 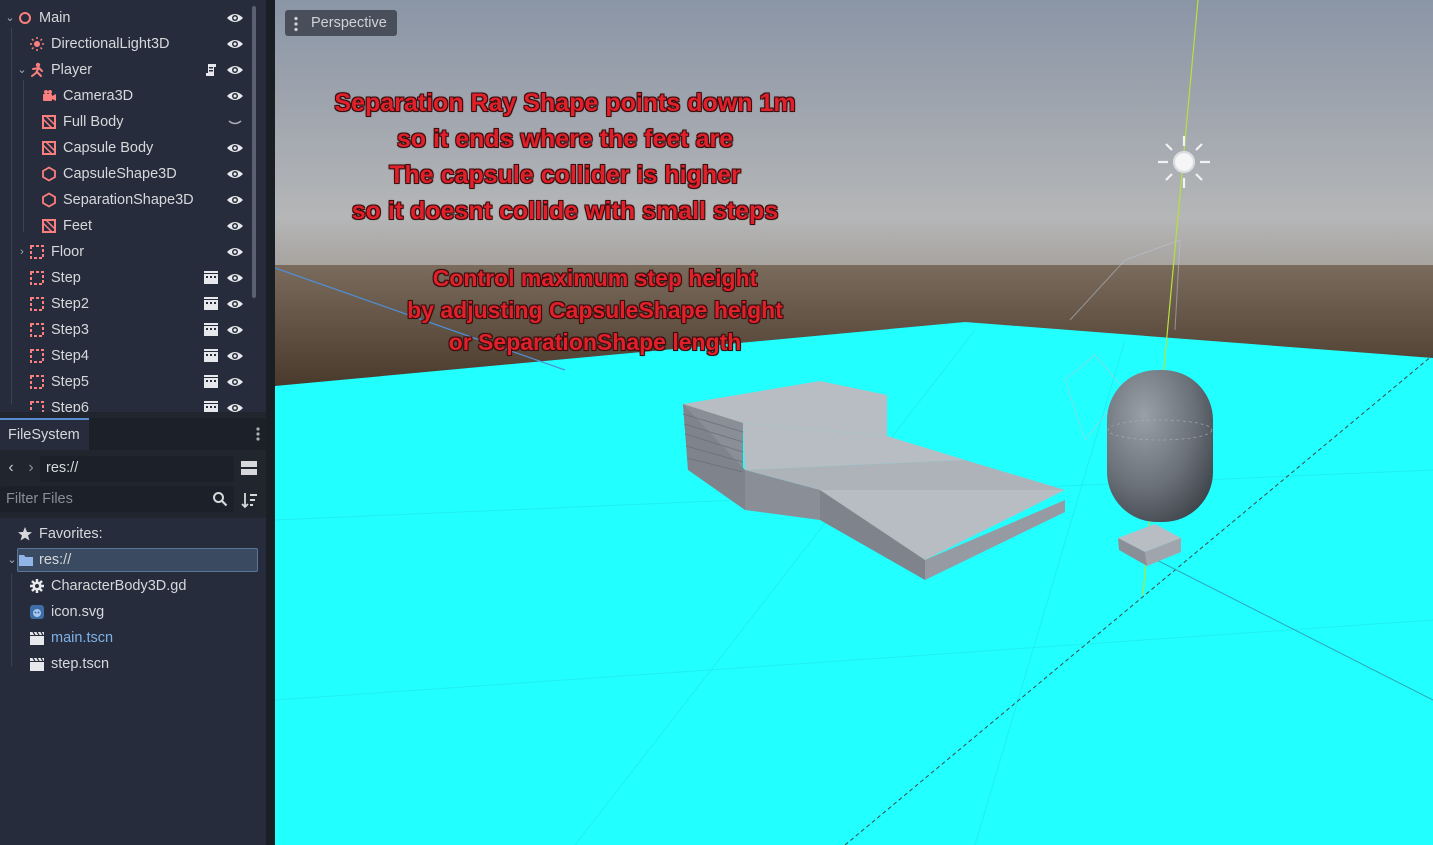 I want to click on favorites-row: Favorites:, so click(x=131, y=534).